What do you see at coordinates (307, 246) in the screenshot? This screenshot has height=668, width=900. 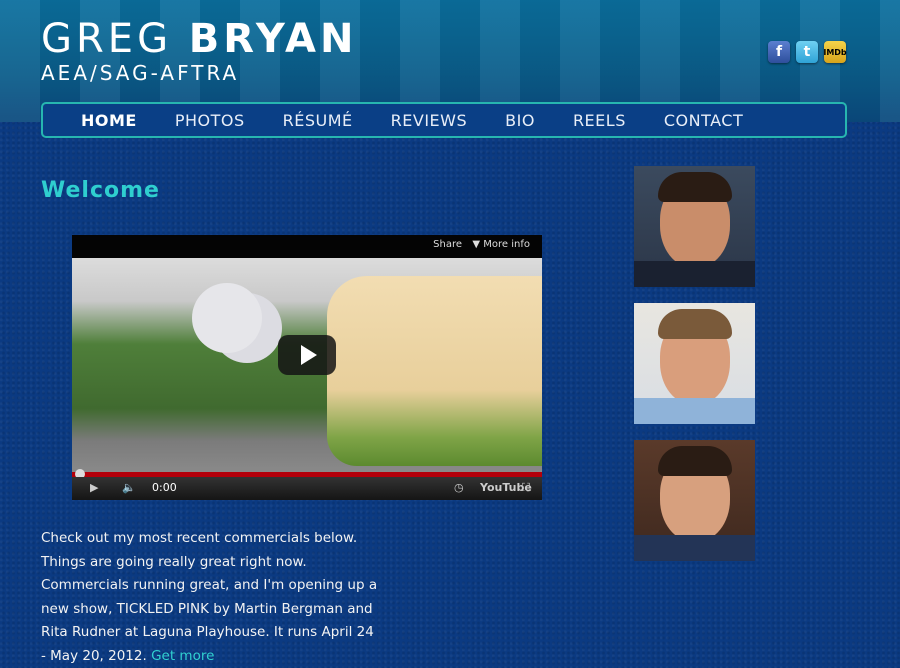 I see `video-top-bar: Share ▼ More info` at bounding box center [307, 246].